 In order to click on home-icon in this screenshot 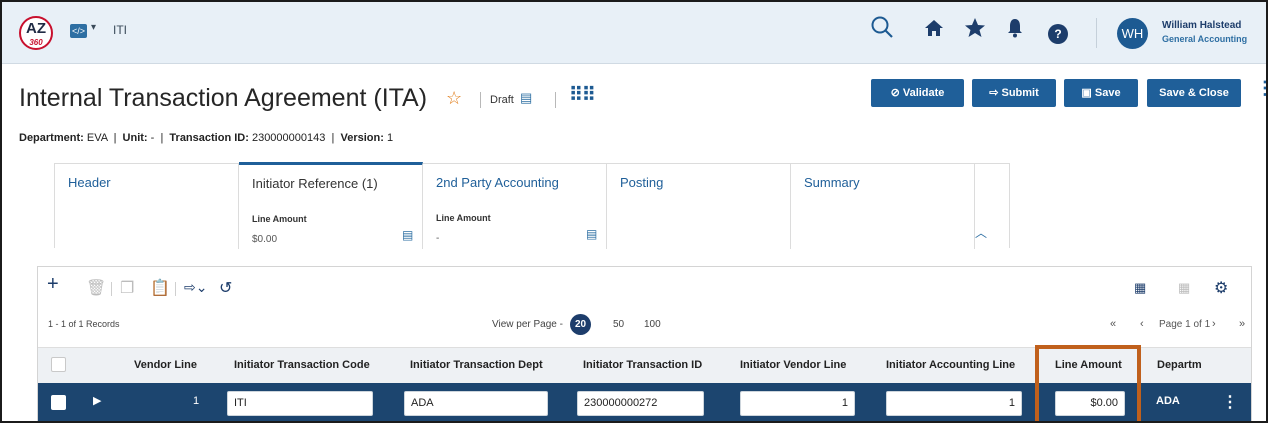, I will do `click(934, 32)`.